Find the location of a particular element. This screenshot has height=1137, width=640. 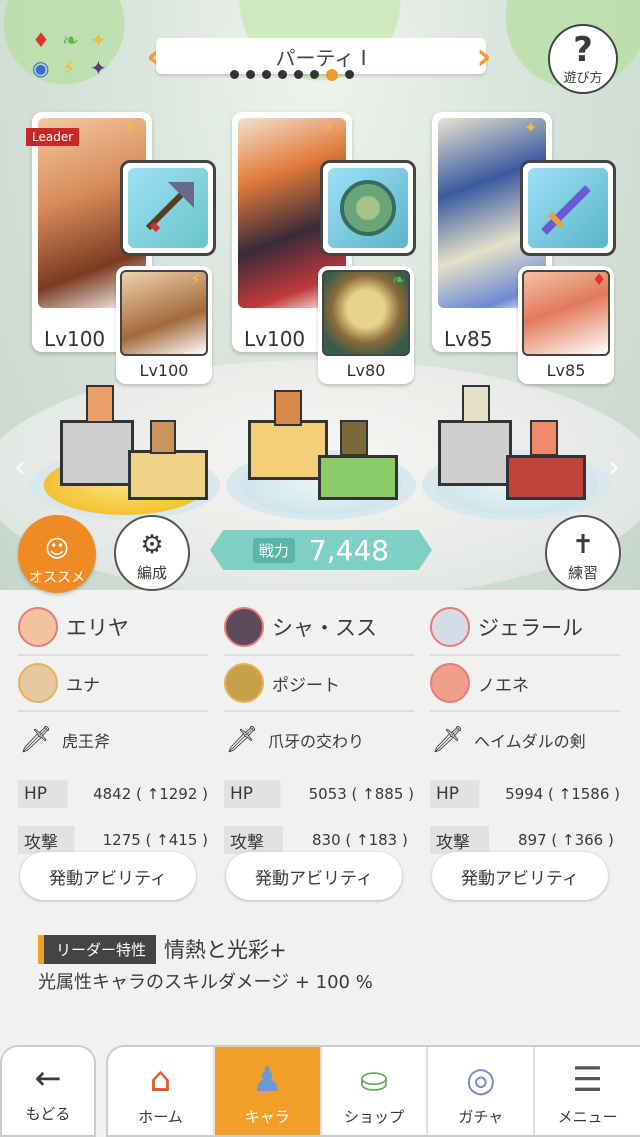

back-button: ← もどる is located at coordinates (48, 1091).